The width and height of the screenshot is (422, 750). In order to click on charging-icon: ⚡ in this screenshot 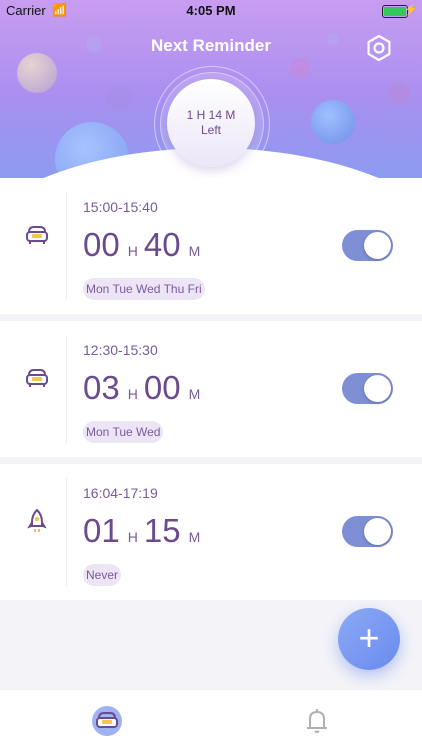, I will do `click(411, 10)`.